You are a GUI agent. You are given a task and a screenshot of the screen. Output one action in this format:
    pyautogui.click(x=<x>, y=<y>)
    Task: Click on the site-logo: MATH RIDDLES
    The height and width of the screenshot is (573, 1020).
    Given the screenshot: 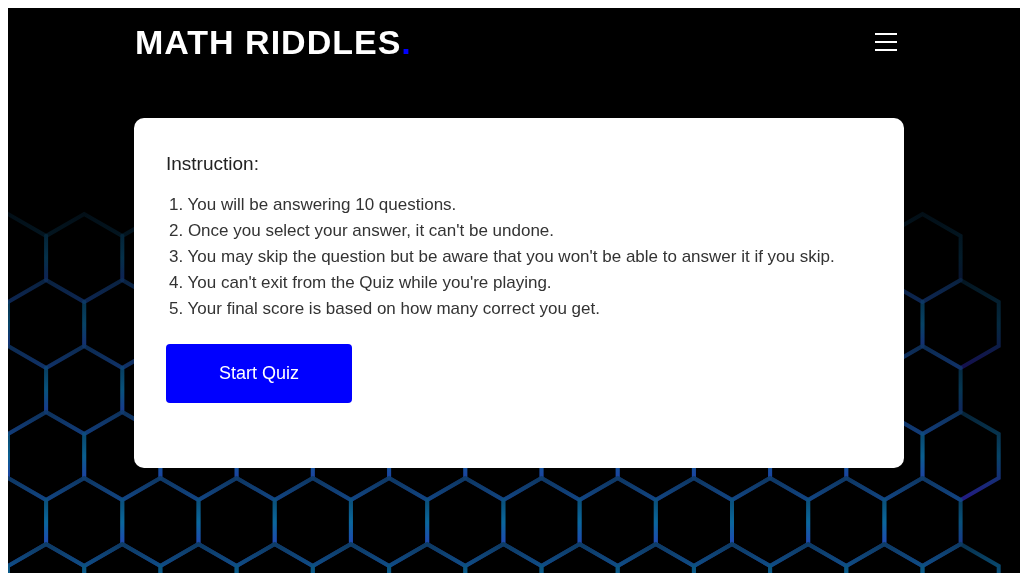 What is the action you would take?
    pyautogui.click(x=268, y=42)
    